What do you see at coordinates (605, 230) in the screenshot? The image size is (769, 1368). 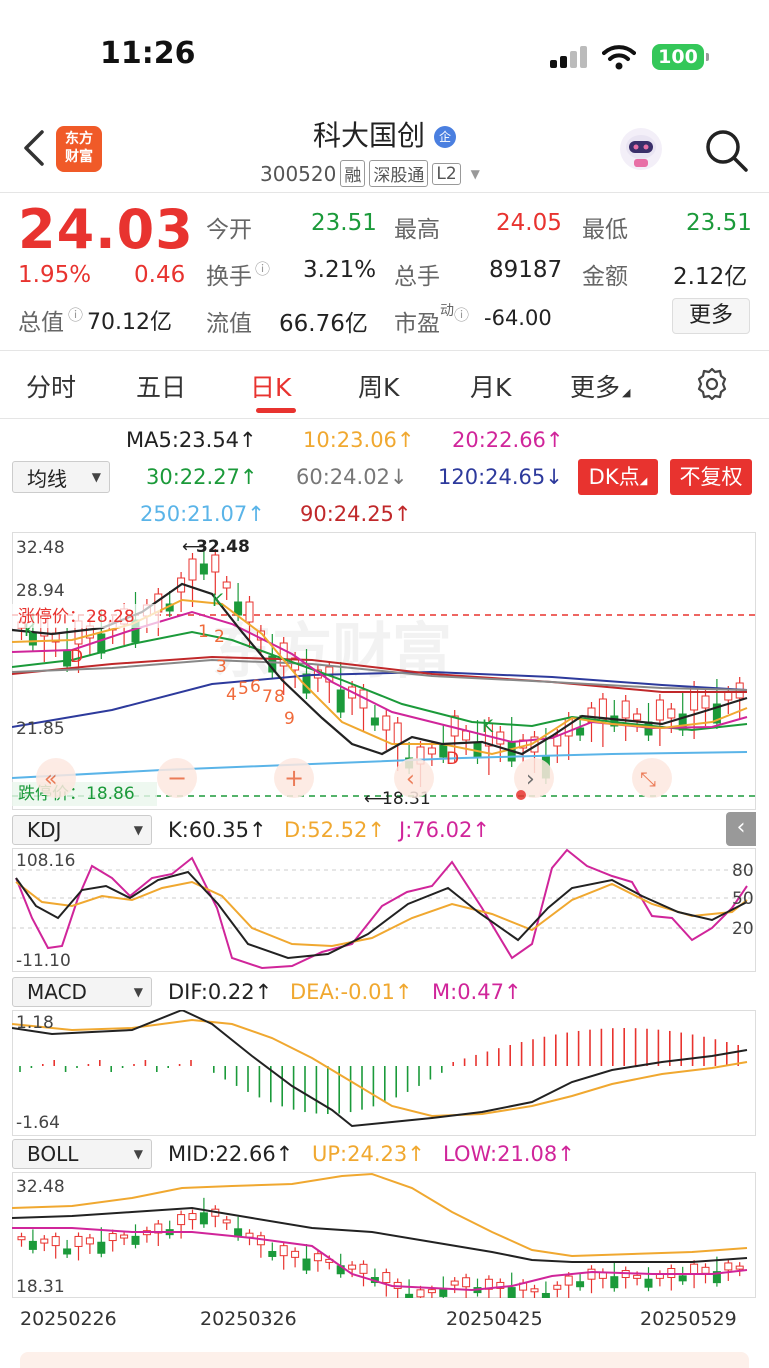 I see `low-label: 最低` at bounding box center [605, 230].